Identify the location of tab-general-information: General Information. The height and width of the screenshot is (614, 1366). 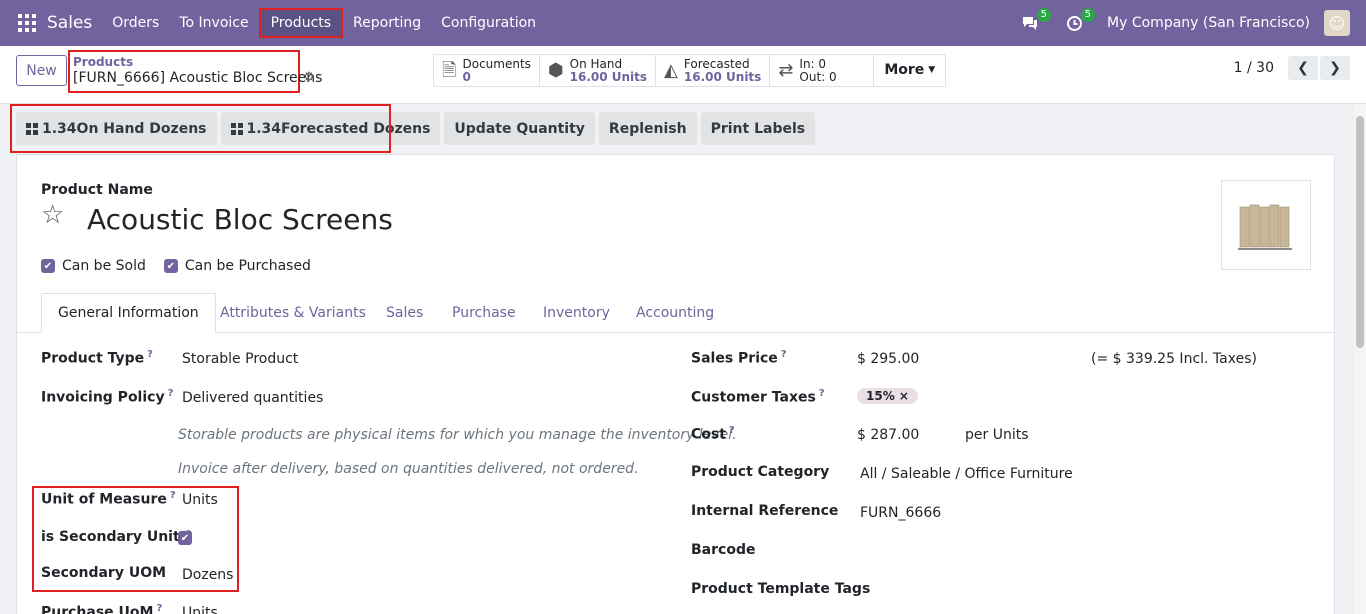
(128, 313).